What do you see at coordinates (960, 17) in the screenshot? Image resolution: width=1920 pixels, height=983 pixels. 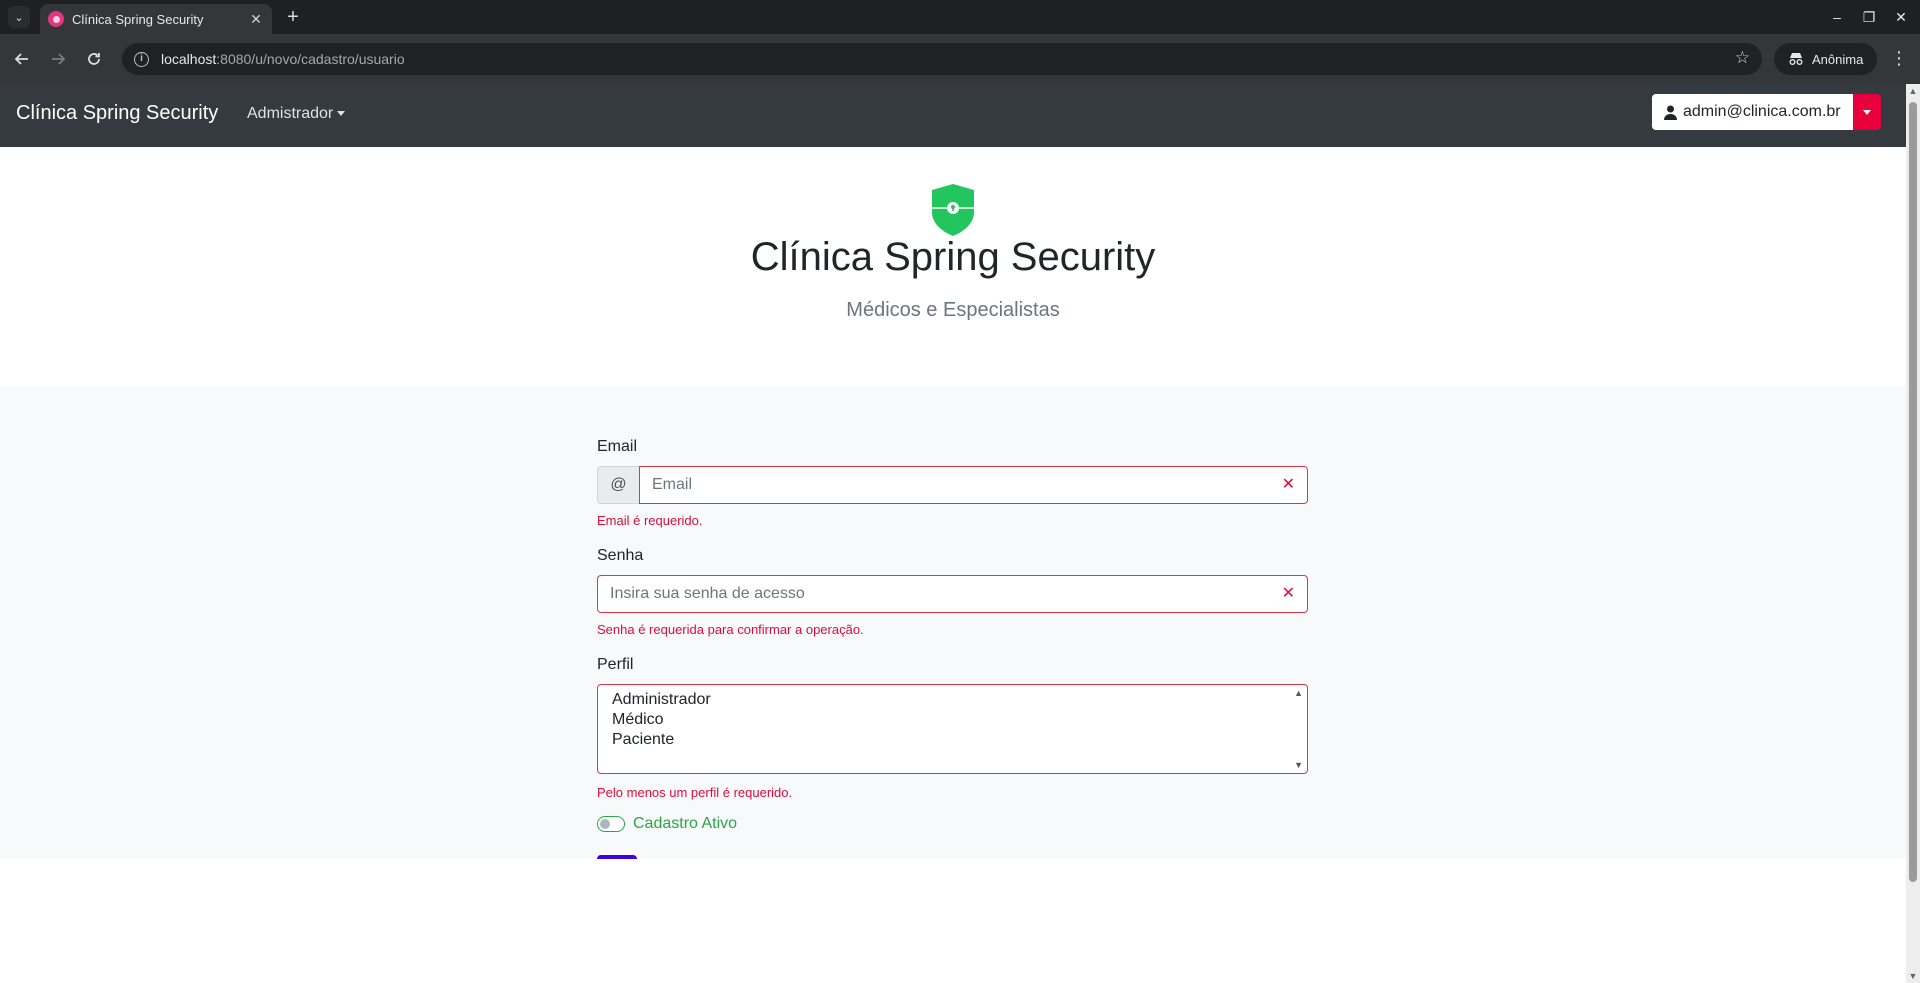 I see `browser-tabbar: ⌄ Clínica Spring Security ✕ + – ❐ ✕` at bounding box center [960, 17].